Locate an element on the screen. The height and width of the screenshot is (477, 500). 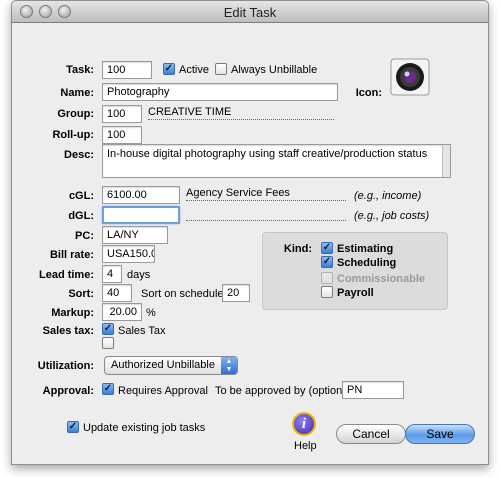
help-icon: i is located at coordinates (304, 424).